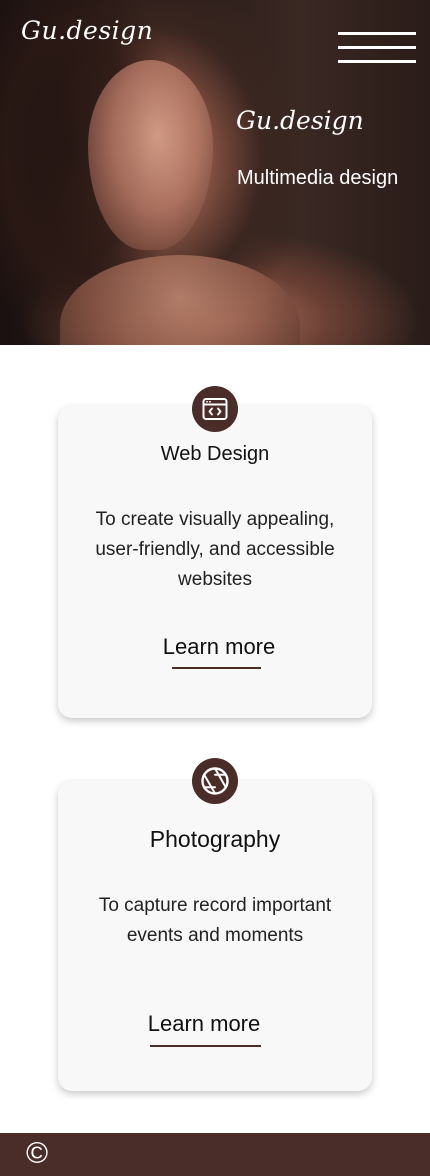 The width and height of the screenshot is (430, 1176). Describe the element at coordinates (318, 178) in the screenshot. I see `hero-subtitle: Multimedia design` at that location.